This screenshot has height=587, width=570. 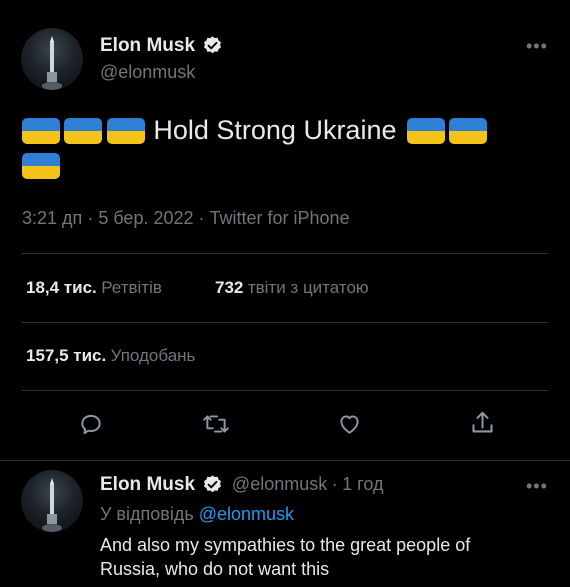 I want to click on tweet-time: 3:21 дп, so click(x=52, y=218).